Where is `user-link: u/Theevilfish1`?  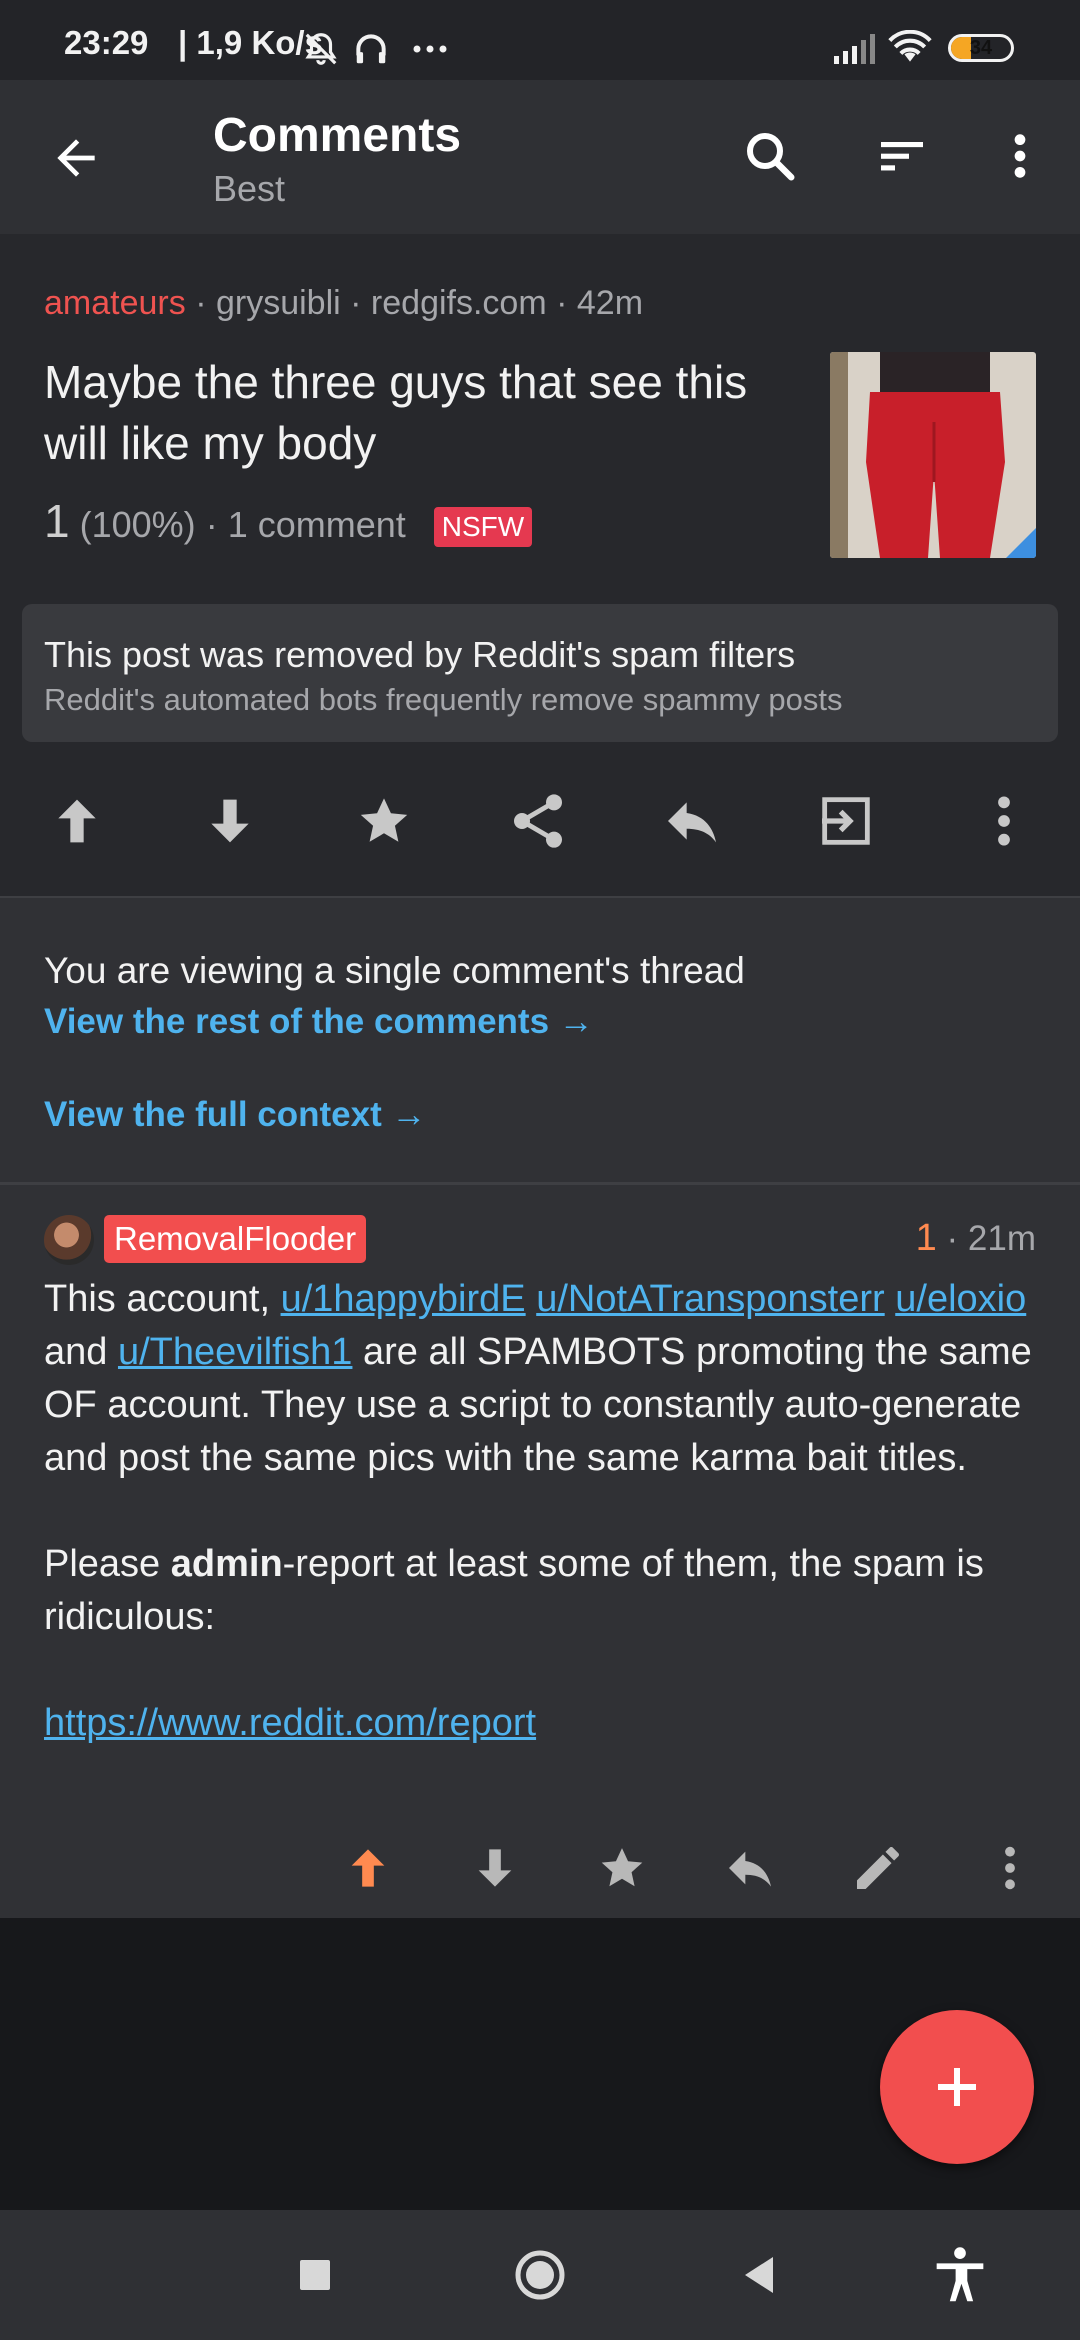
user-link: u/Theevilfish1 is located at coordinates (235, 1352).